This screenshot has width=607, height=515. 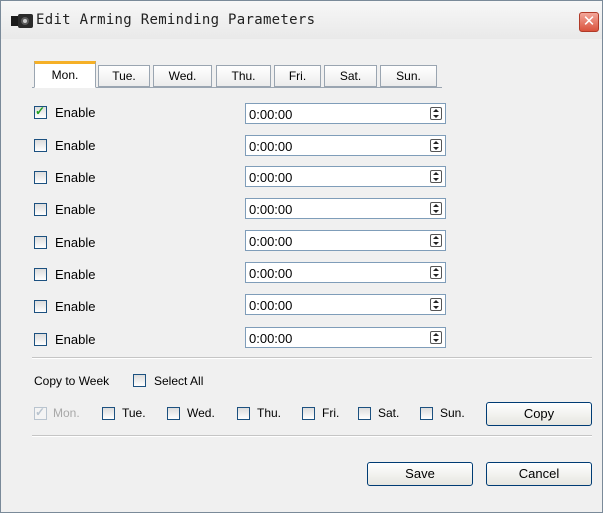 I want to click on copy-tue-checkbox, so click(x=108, y=413).